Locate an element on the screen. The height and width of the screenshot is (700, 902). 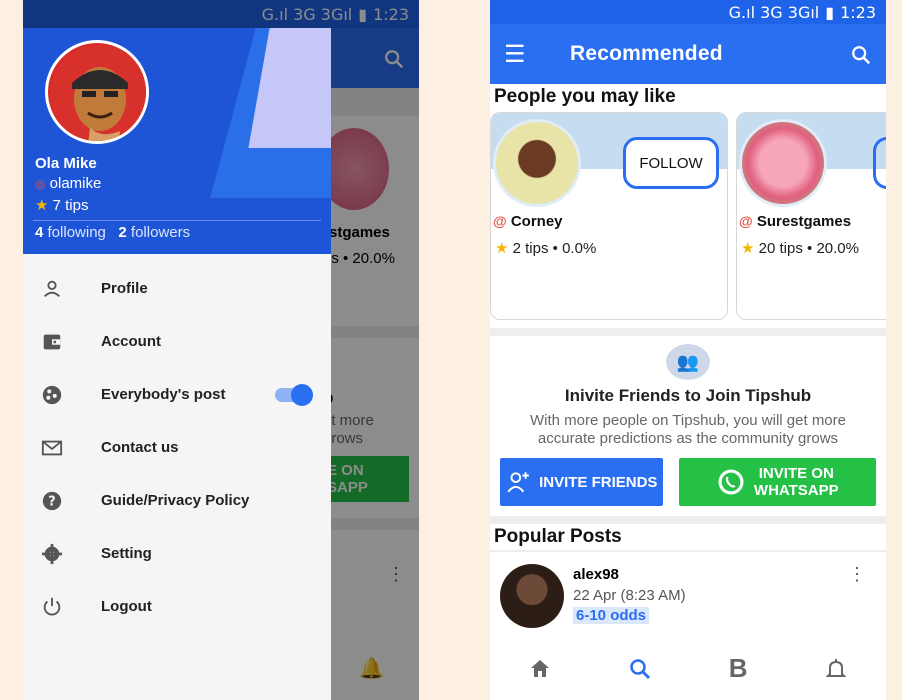
search-icon is located at coordinates (861, 54).